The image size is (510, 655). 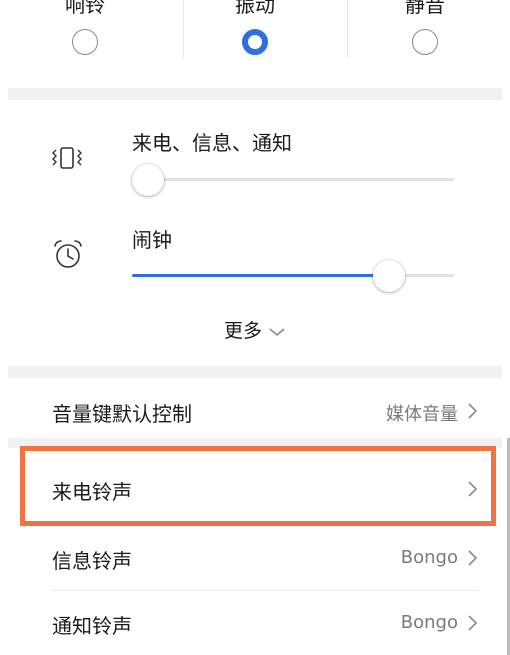 I want to click on more-button: 更多, so click(x=255, y=329).